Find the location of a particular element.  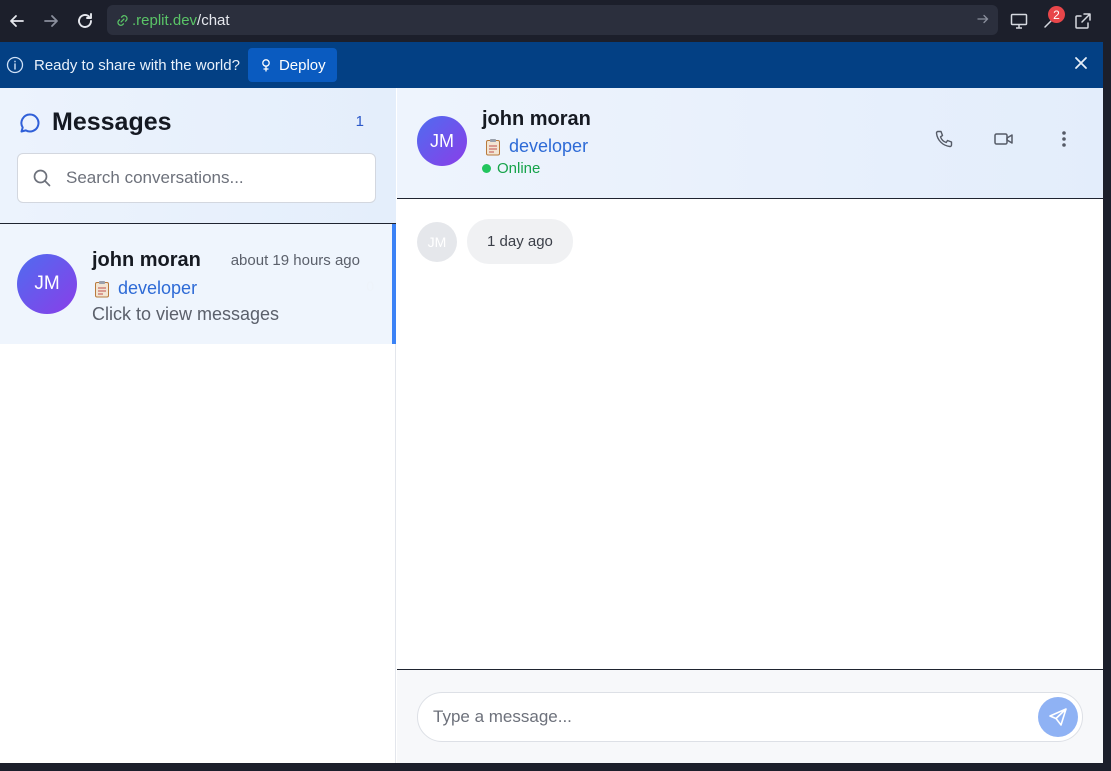

deploy-icon is located at coordinates (266, 65).